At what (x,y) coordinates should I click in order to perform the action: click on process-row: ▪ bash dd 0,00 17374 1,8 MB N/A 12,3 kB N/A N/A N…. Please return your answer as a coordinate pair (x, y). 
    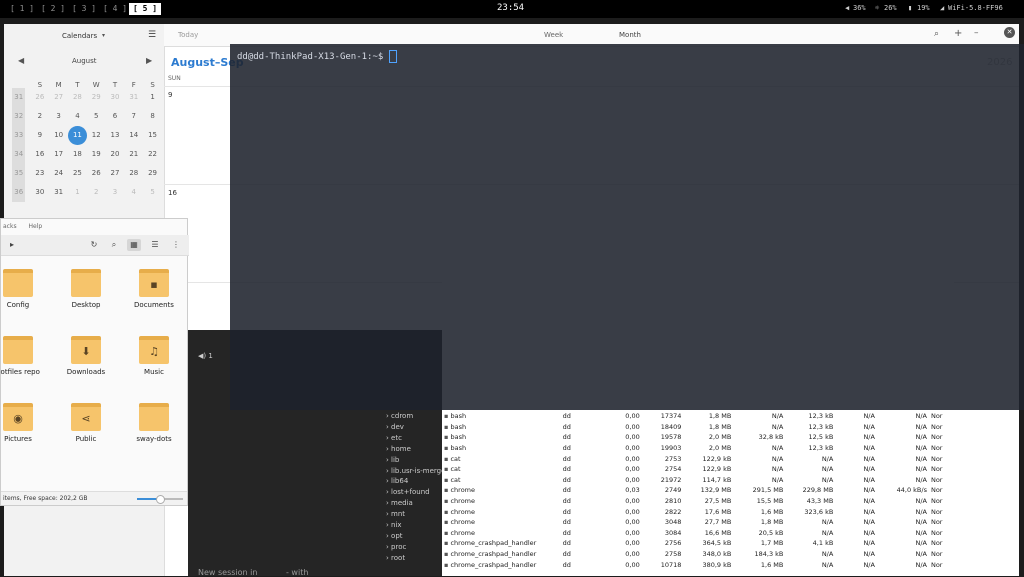
    Looking at the image, I should click on (698, 416).